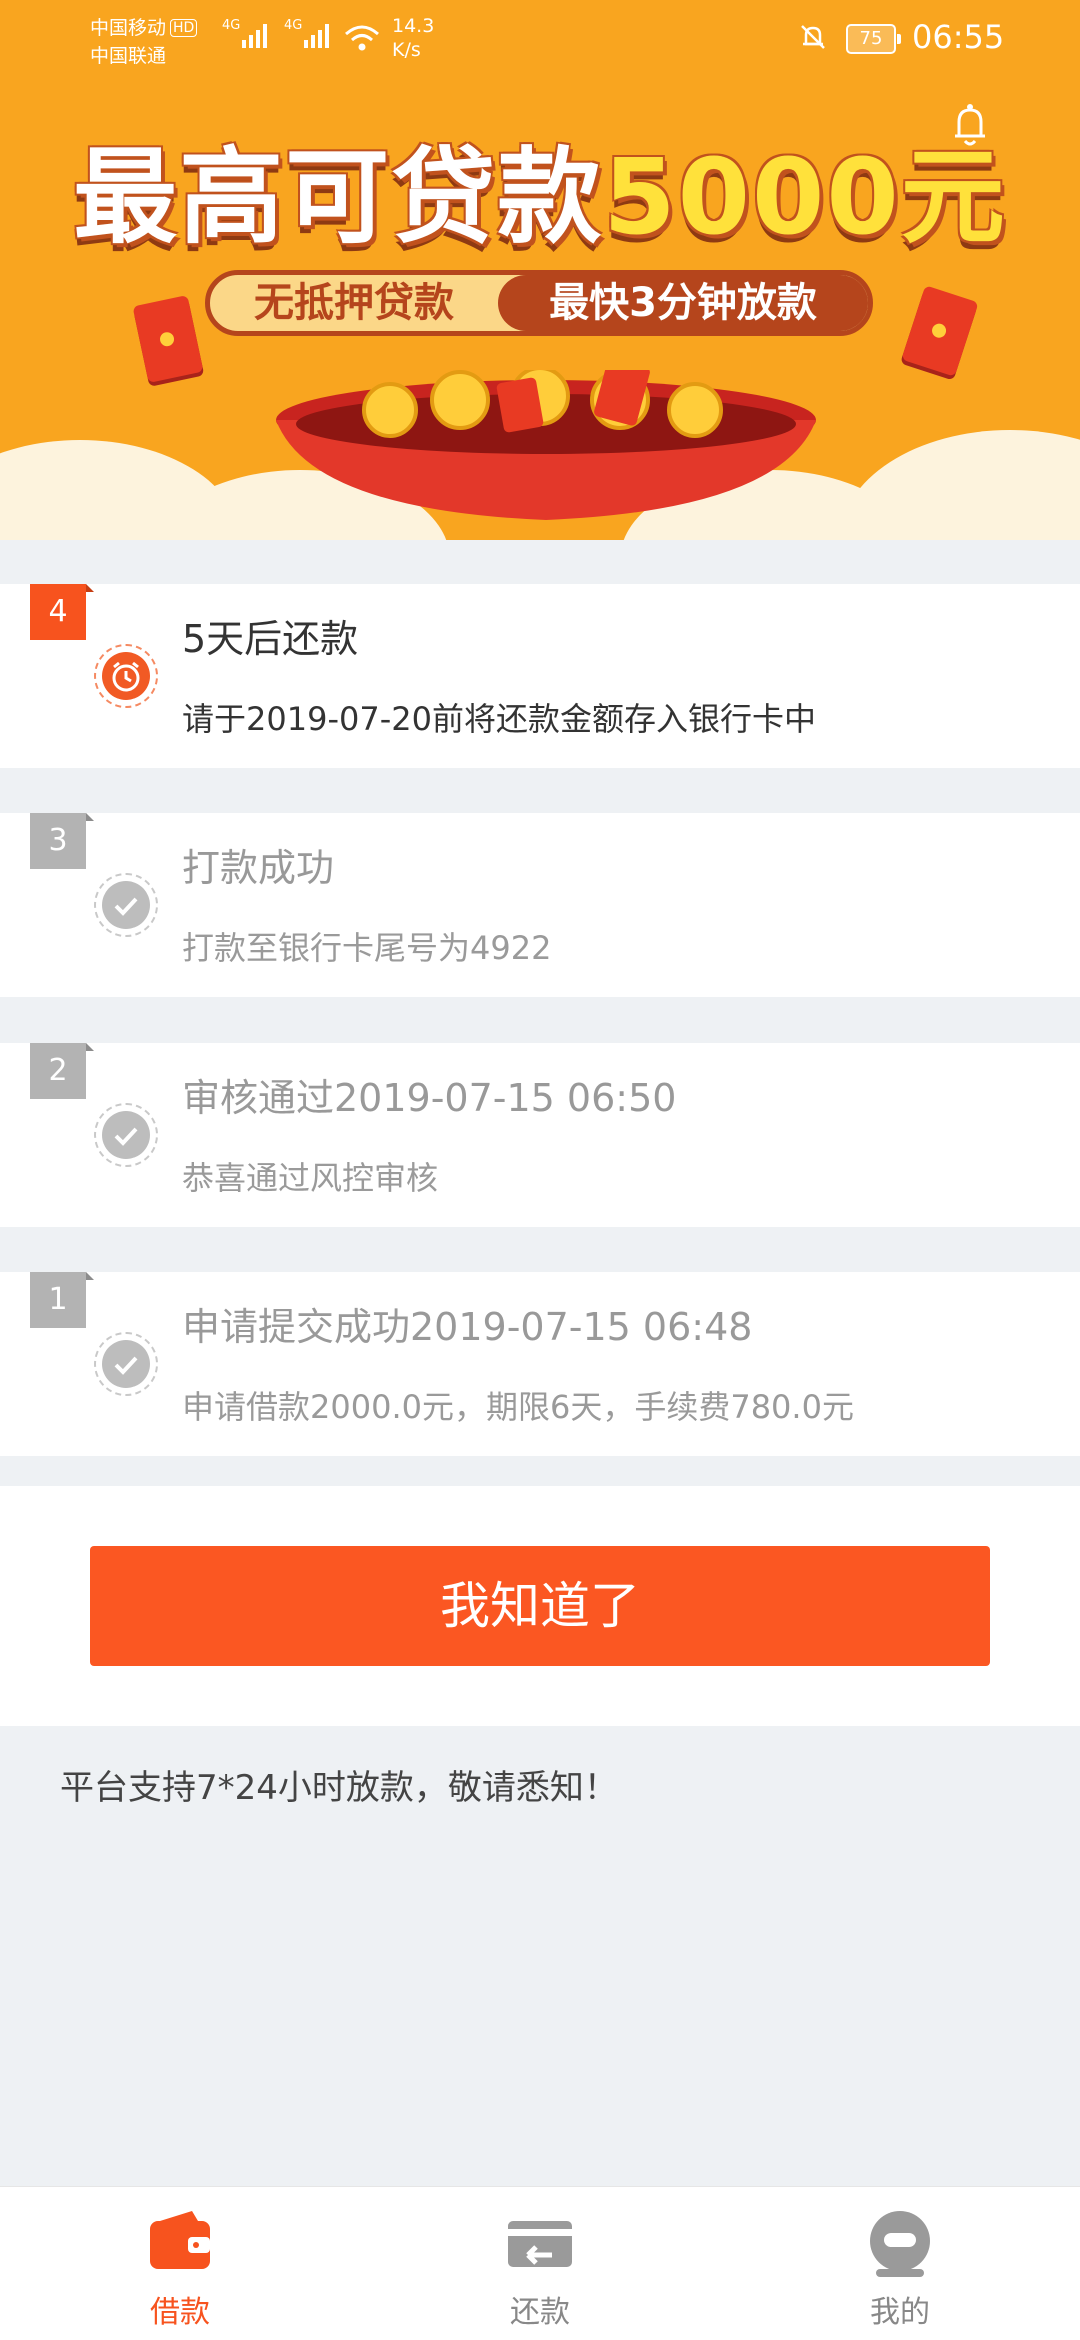 This screenshot has width=1080, height=2340. What do you see at coordinates (813, 37) in the screenshot?
I see `silent-mode-icon` at bounding box center [813, 37].